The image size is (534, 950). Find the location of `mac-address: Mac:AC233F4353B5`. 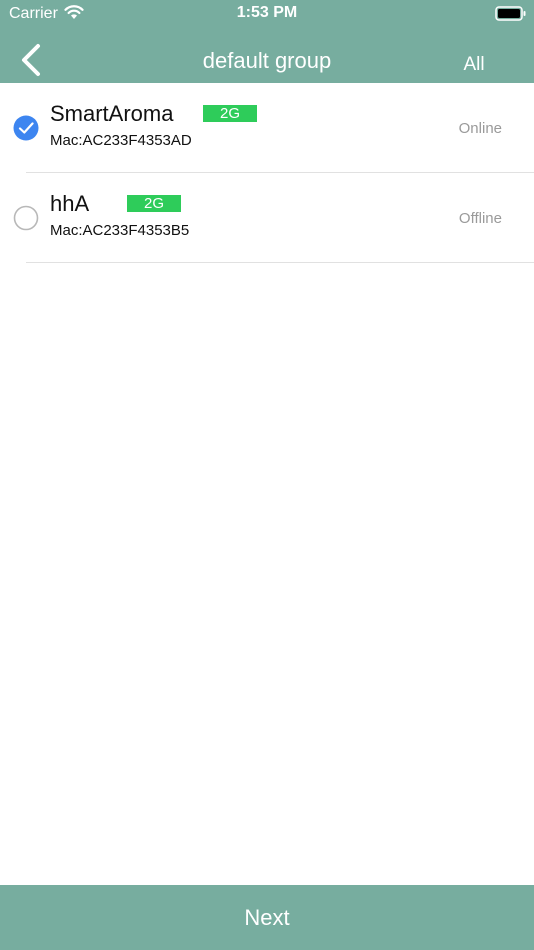

mac-address: Mac:AC233F4353B5 is located at coordinates (120, 230).